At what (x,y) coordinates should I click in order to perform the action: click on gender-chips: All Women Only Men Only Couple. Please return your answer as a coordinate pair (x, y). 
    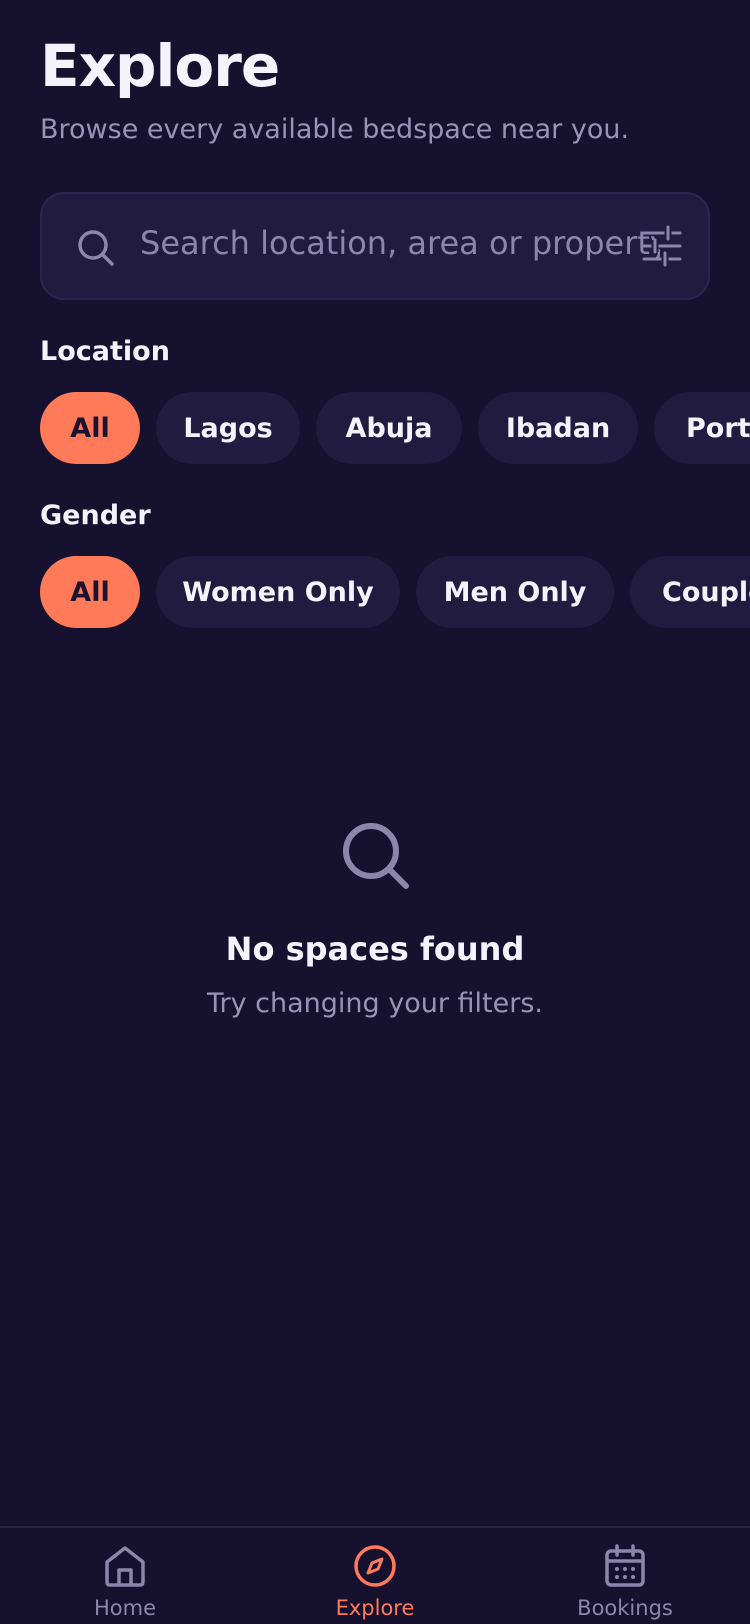
    Looking at the image, I should click on (395, 592).